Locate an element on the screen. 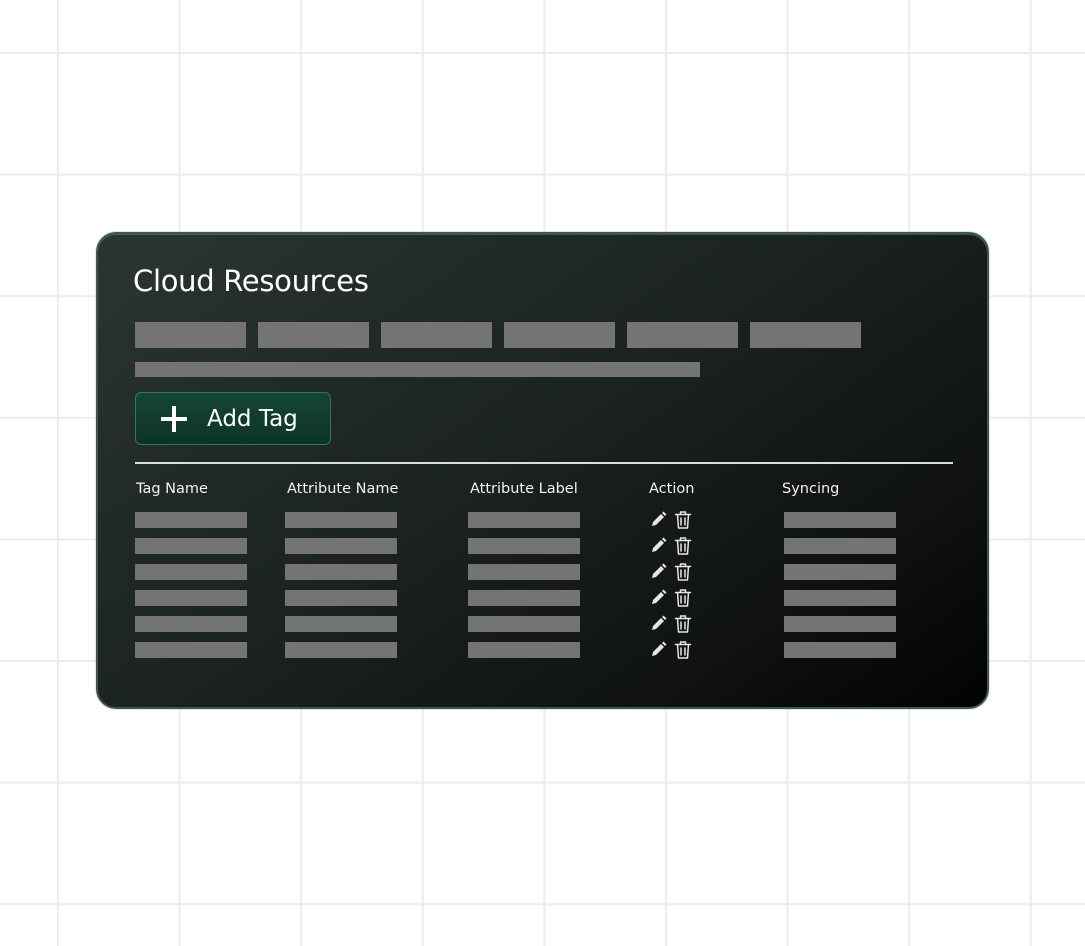 The image size is (1085, 946). column-header-attribute-name: Attribute Name is located at coordinates (343, 489).